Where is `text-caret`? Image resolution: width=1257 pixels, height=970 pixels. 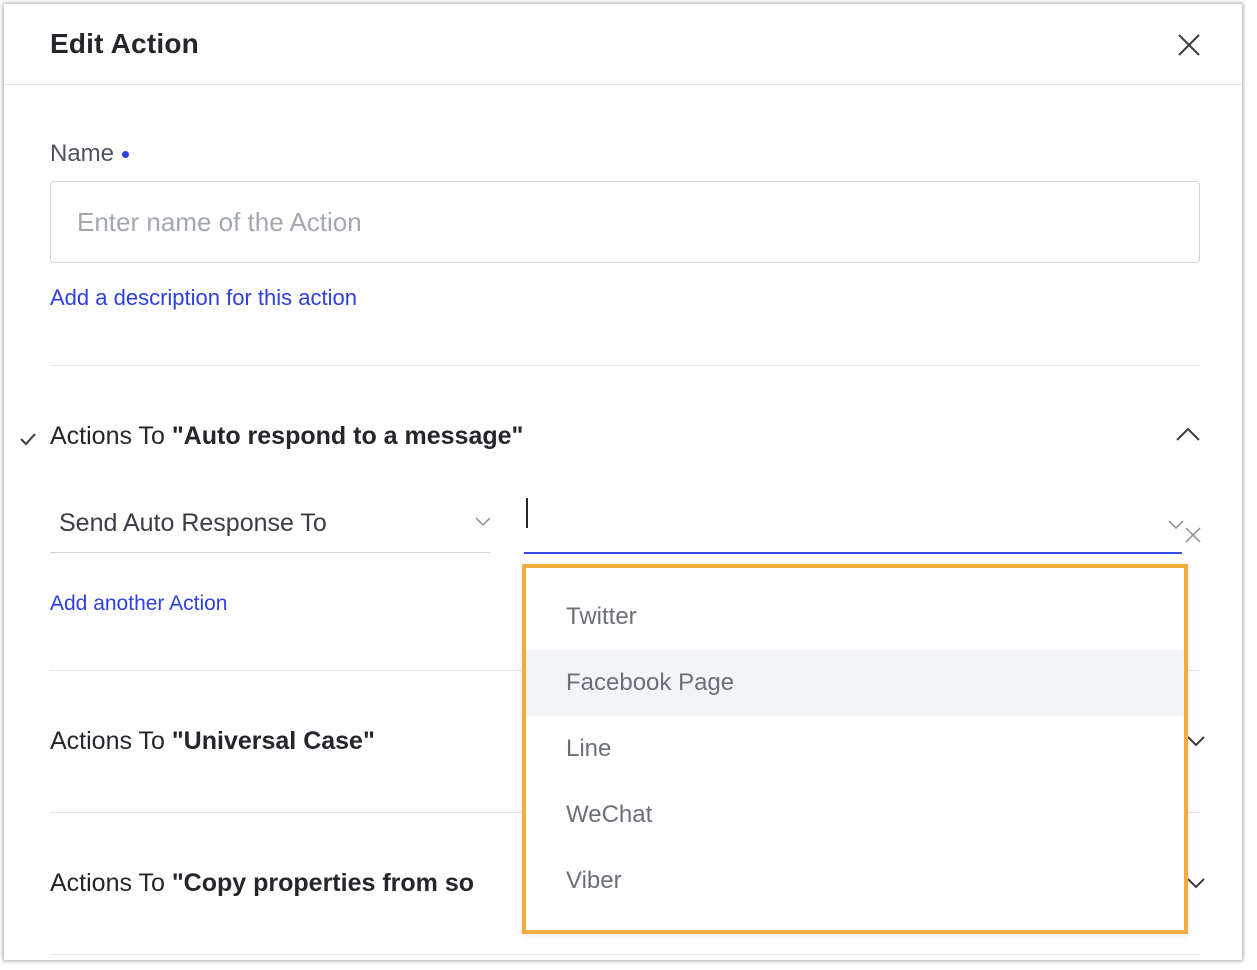
text-caret is located at coordinates (527, 513).